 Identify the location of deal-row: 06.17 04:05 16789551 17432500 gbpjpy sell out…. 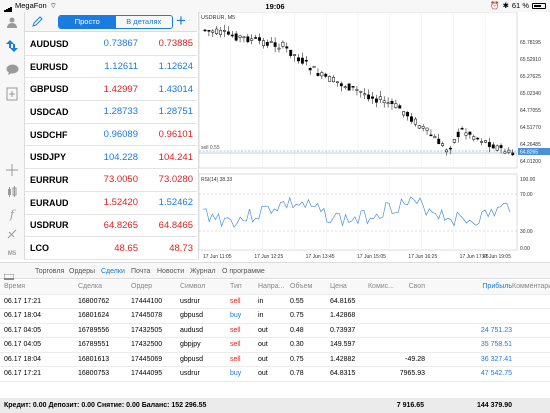
(275, 345).